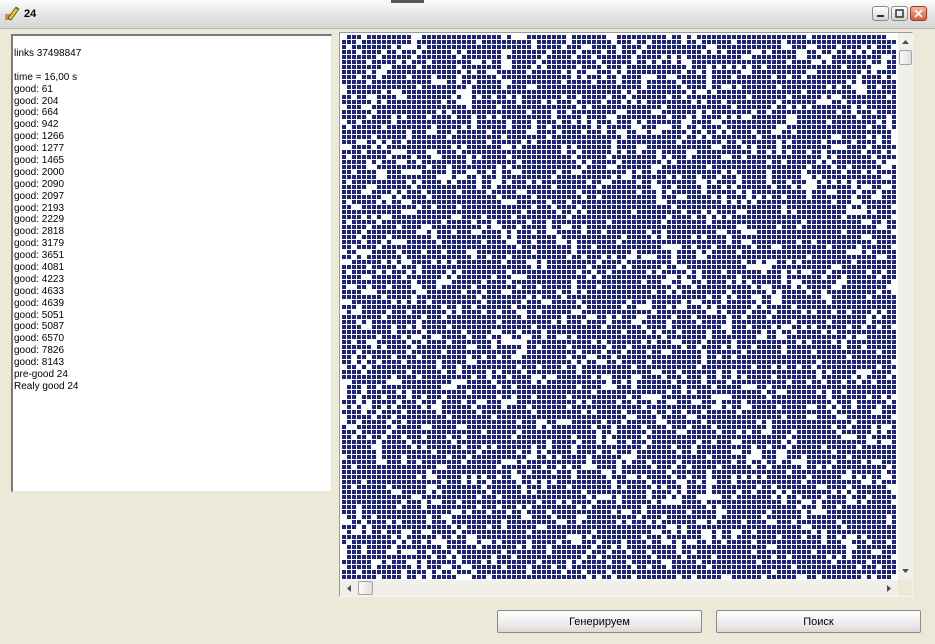 The width and height of the screenshot is (935, 644). What do you see at coordinates (880, 13) in the screenshot?
I see `minimize-button` at bounding box center [880, 13].